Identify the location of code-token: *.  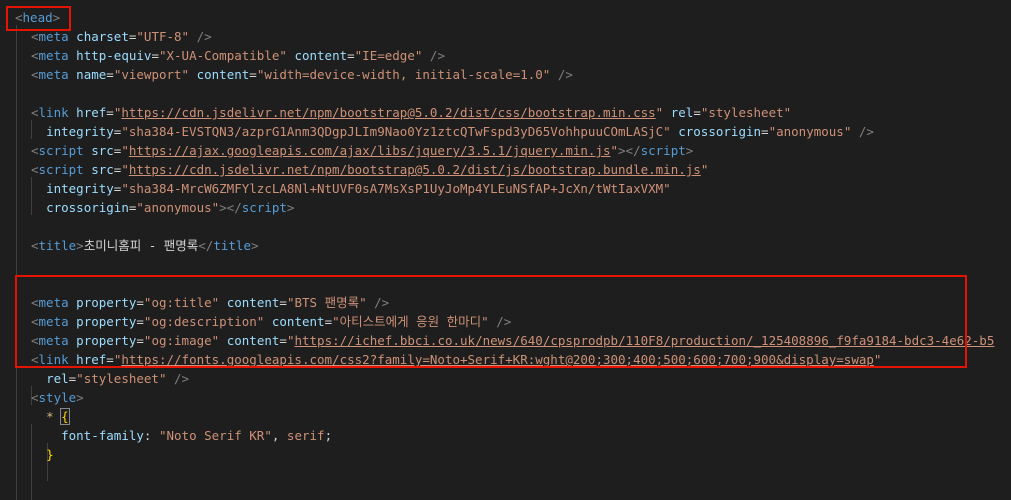
(50, 416).